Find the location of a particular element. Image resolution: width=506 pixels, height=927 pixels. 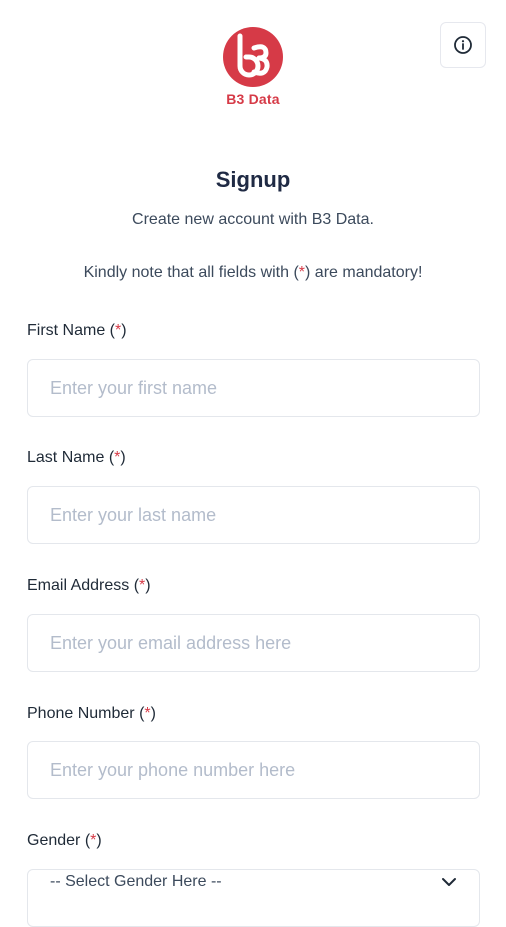

info-icon is located at coordinates (463, 45).